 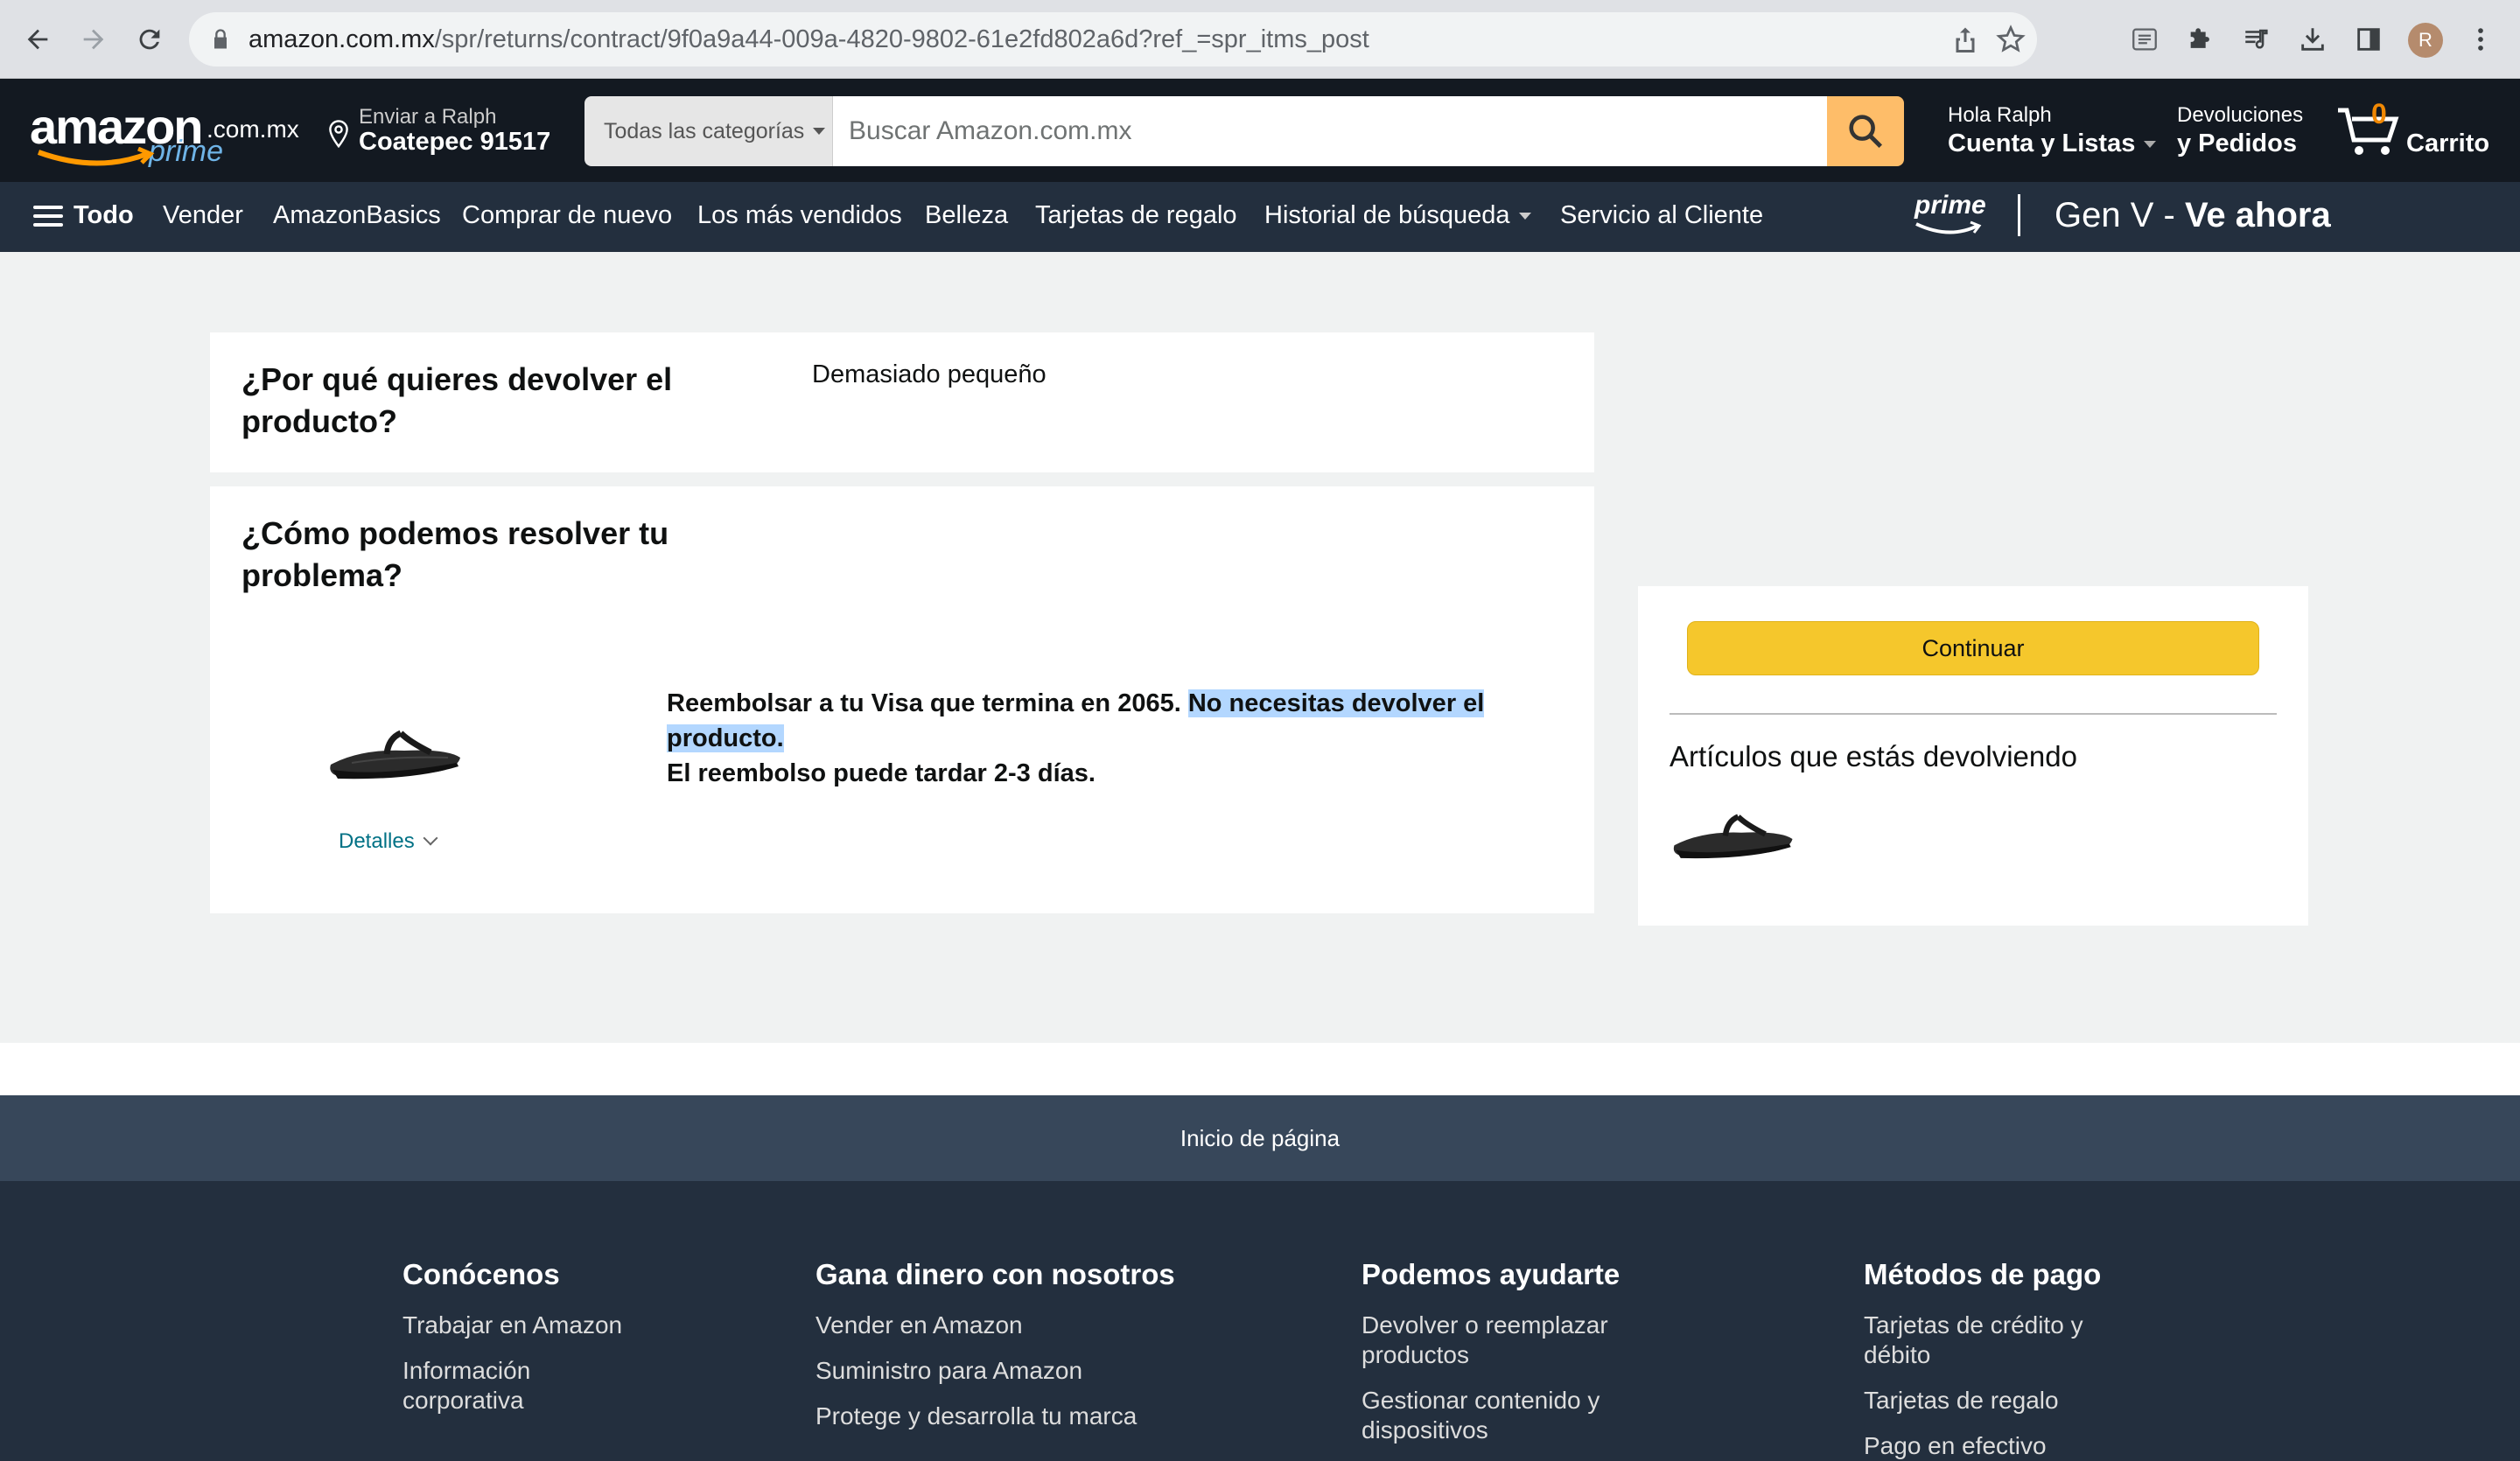 I want to click on promo-title: Gen V - Ve ahora, so click(x=2192, y=216).